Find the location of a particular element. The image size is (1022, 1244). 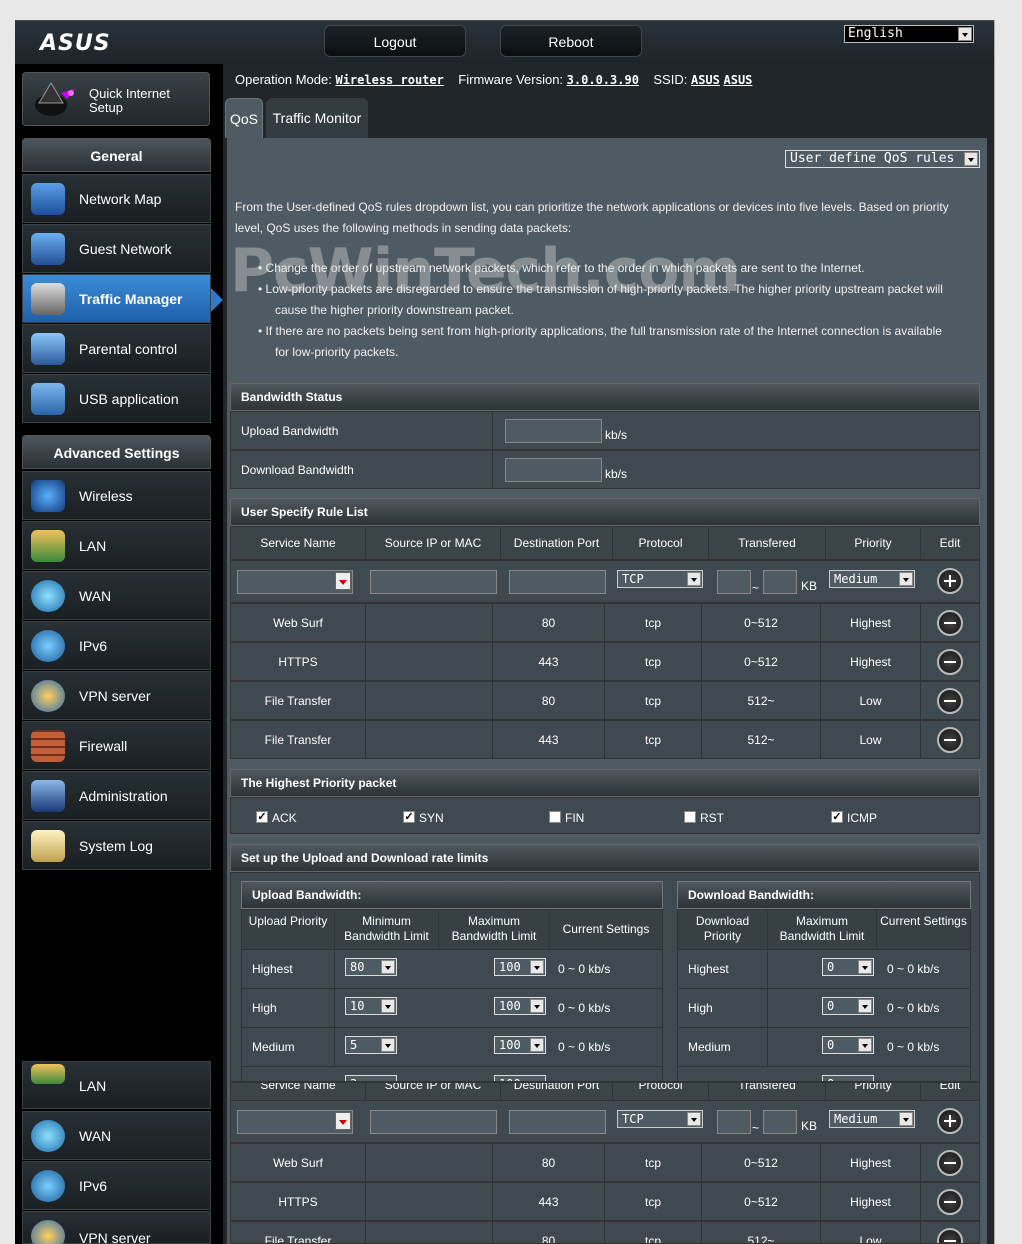

nav-administration: Administration is located at coordinates (116, 795).